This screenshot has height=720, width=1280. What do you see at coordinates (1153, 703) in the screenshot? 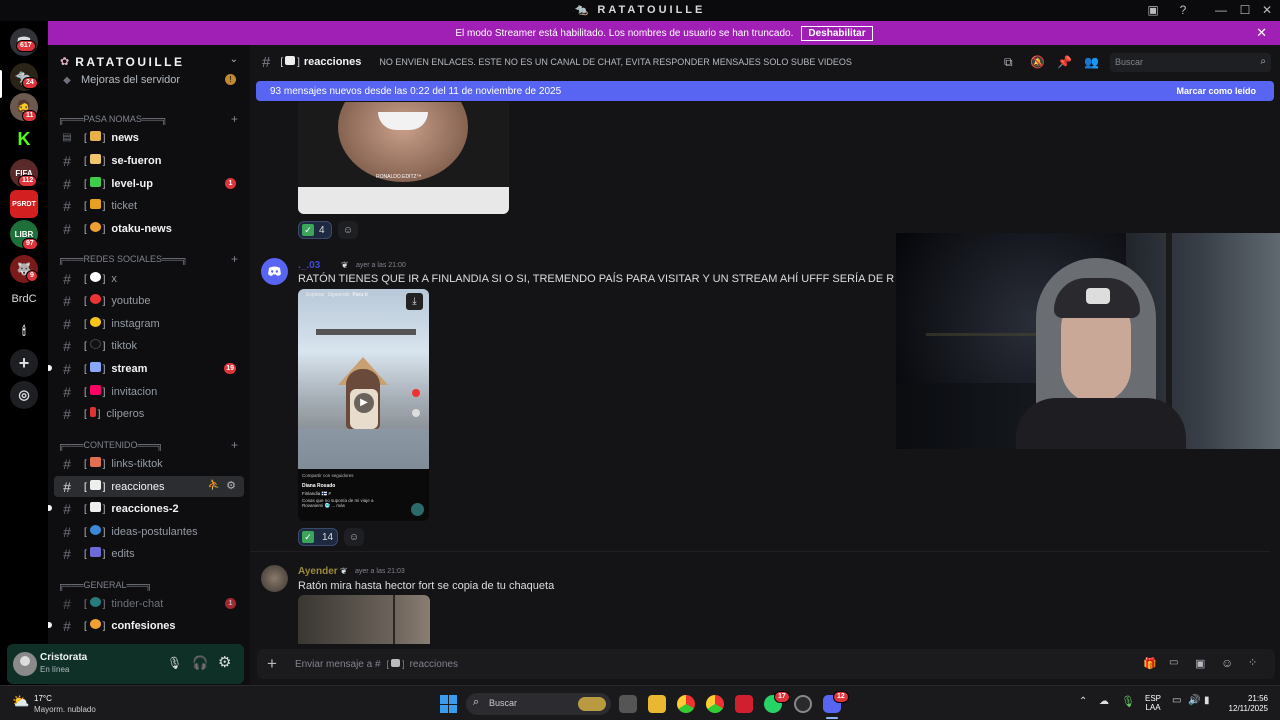
I see `language-indicator: ESP LAA` at bounding box center [1153, 703].